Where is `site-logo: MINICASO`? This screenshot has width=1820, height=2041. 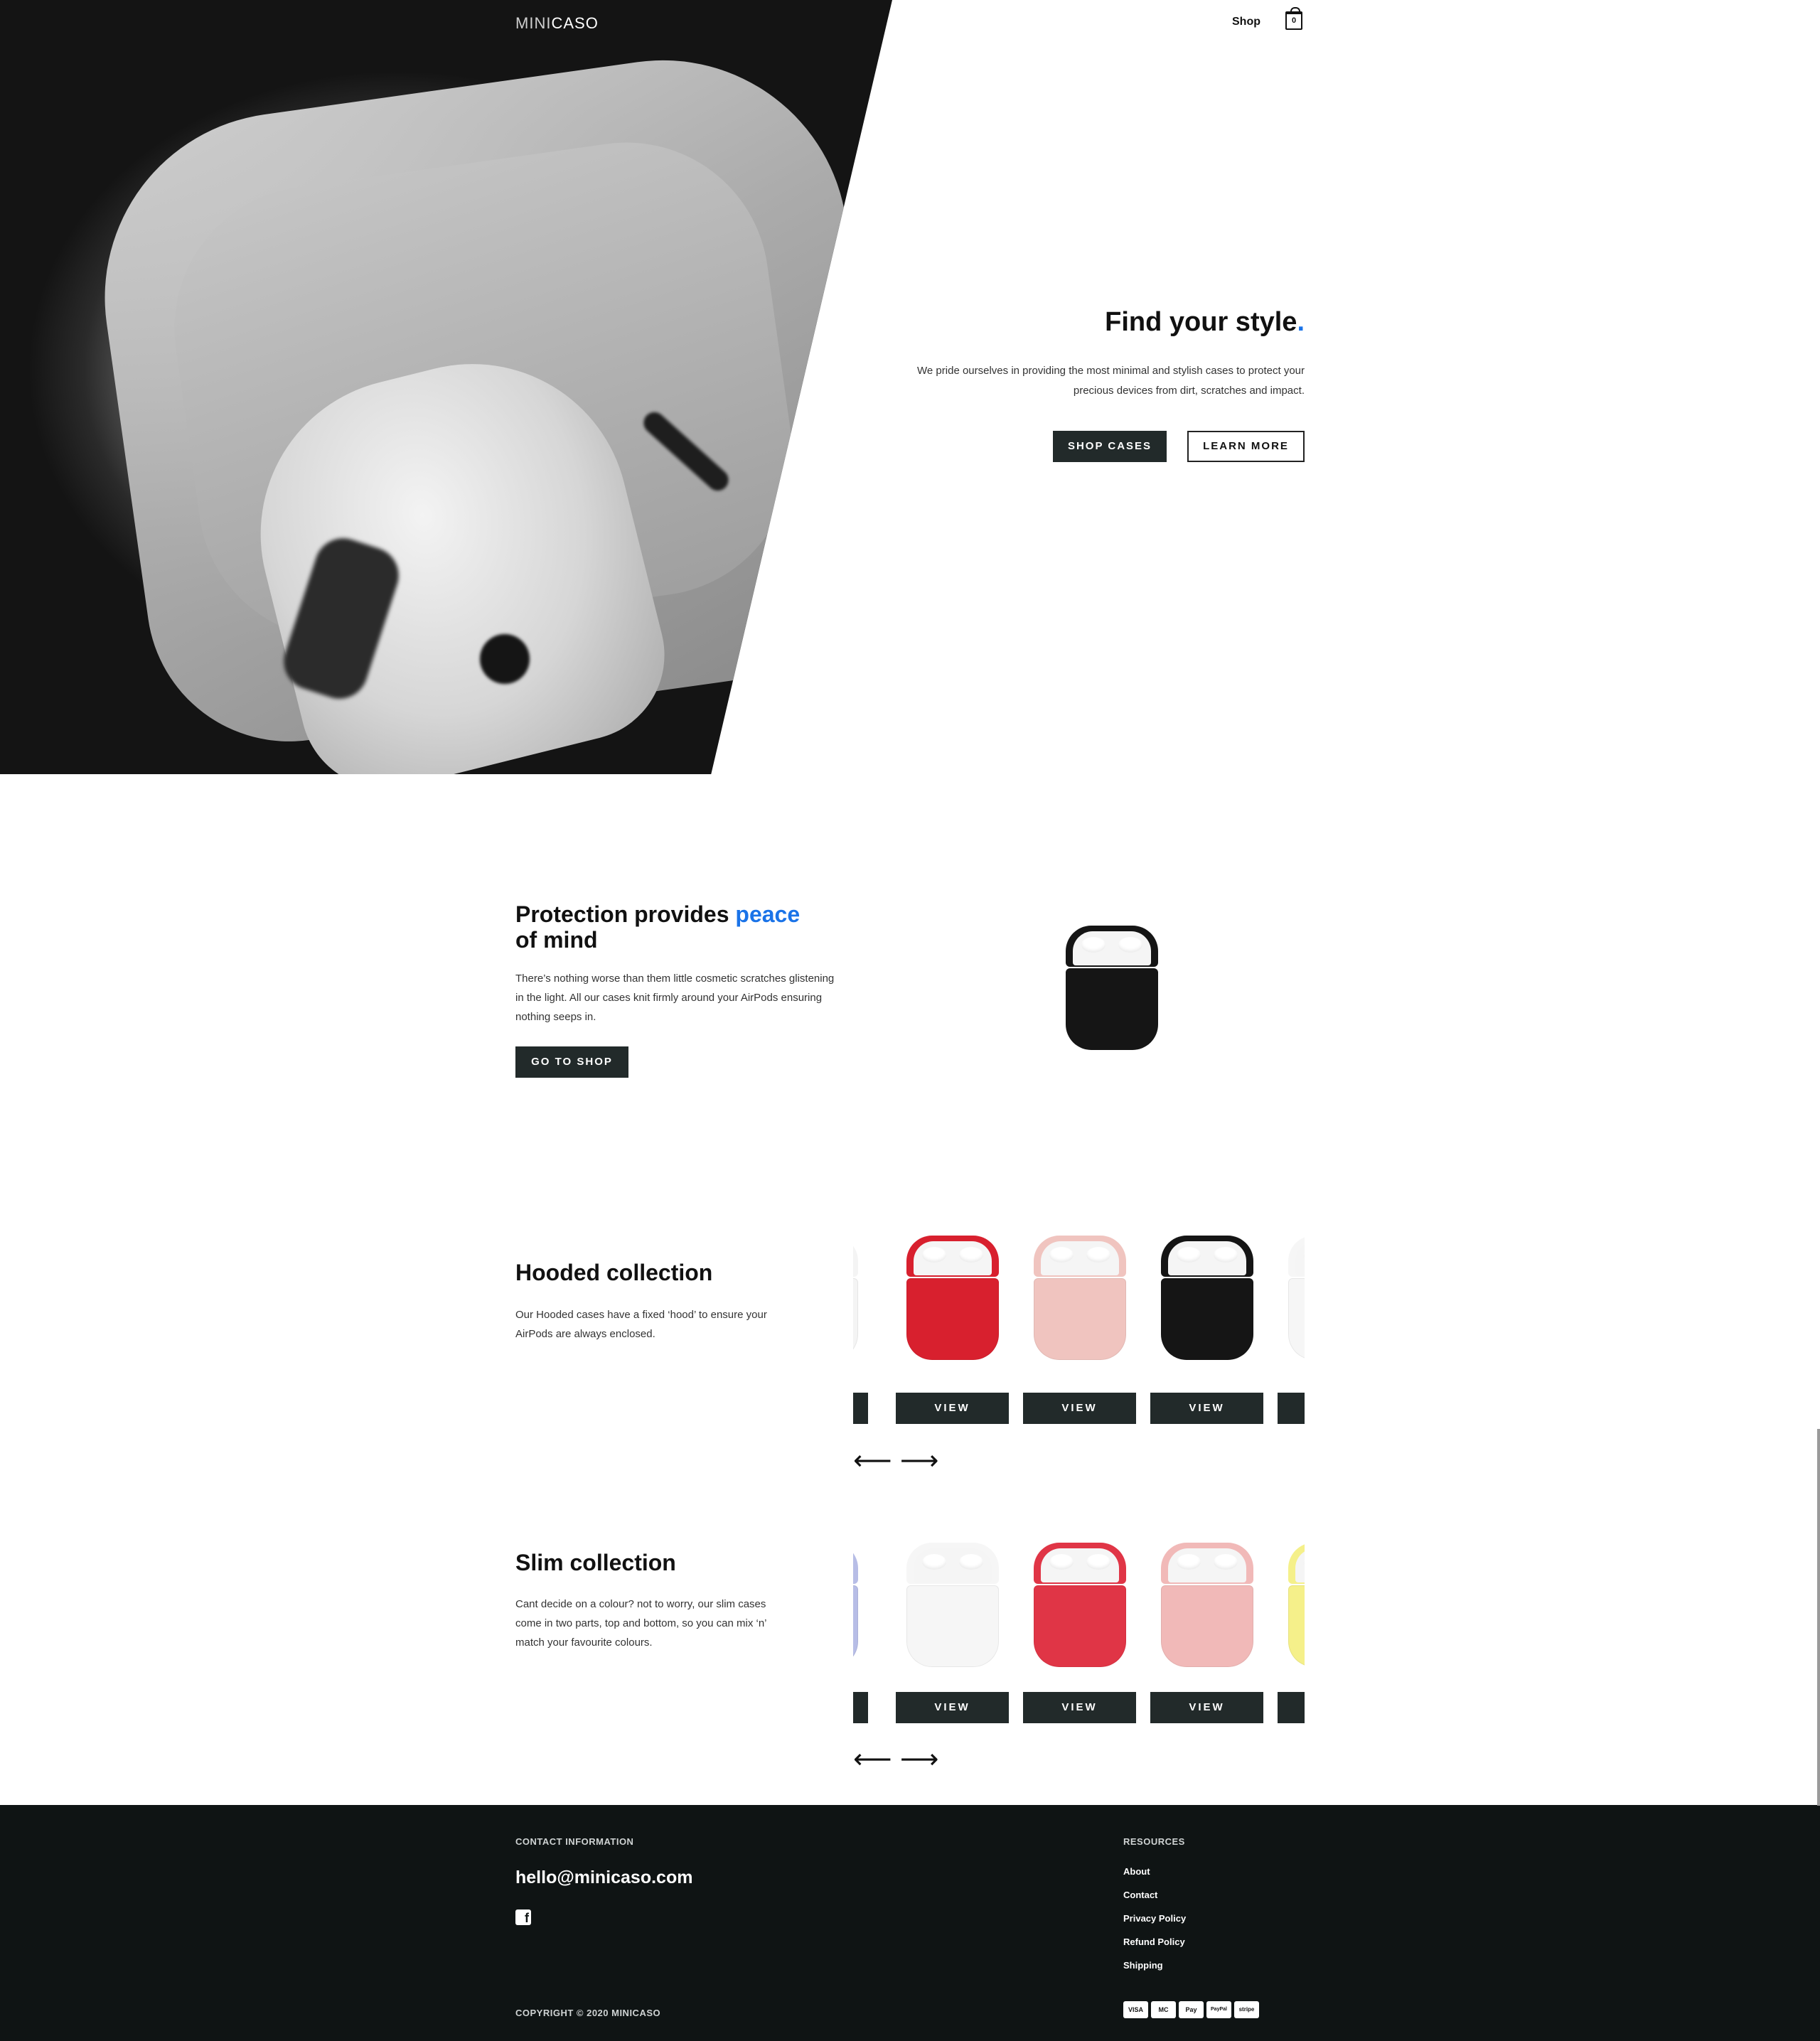 site-logo: MINICASO is located at coordinates (557, 23).